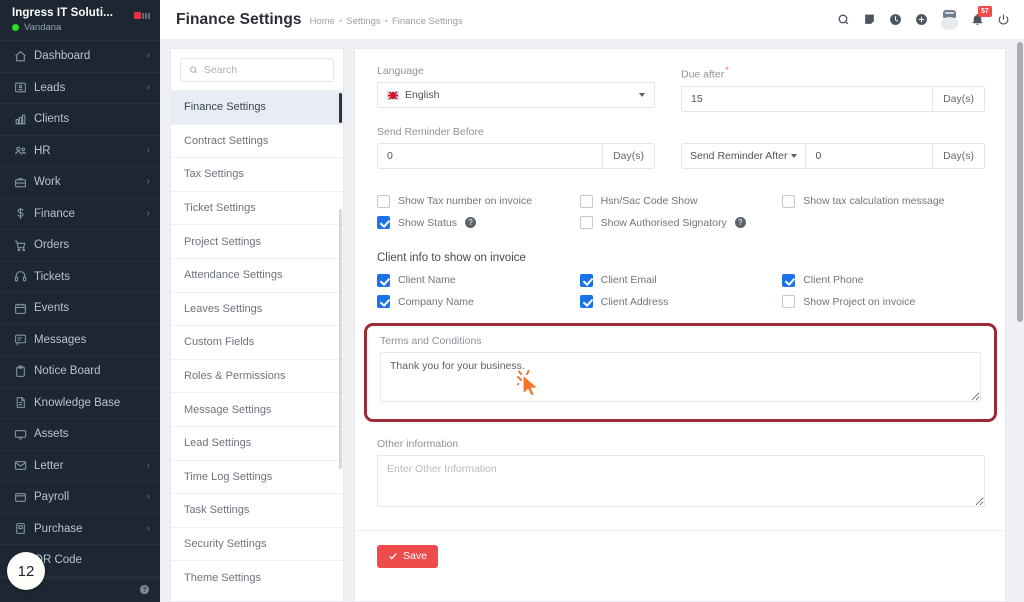 The image size is (1024, 602). I want to click on checkbox-label: Client Name, so click(427, 280).